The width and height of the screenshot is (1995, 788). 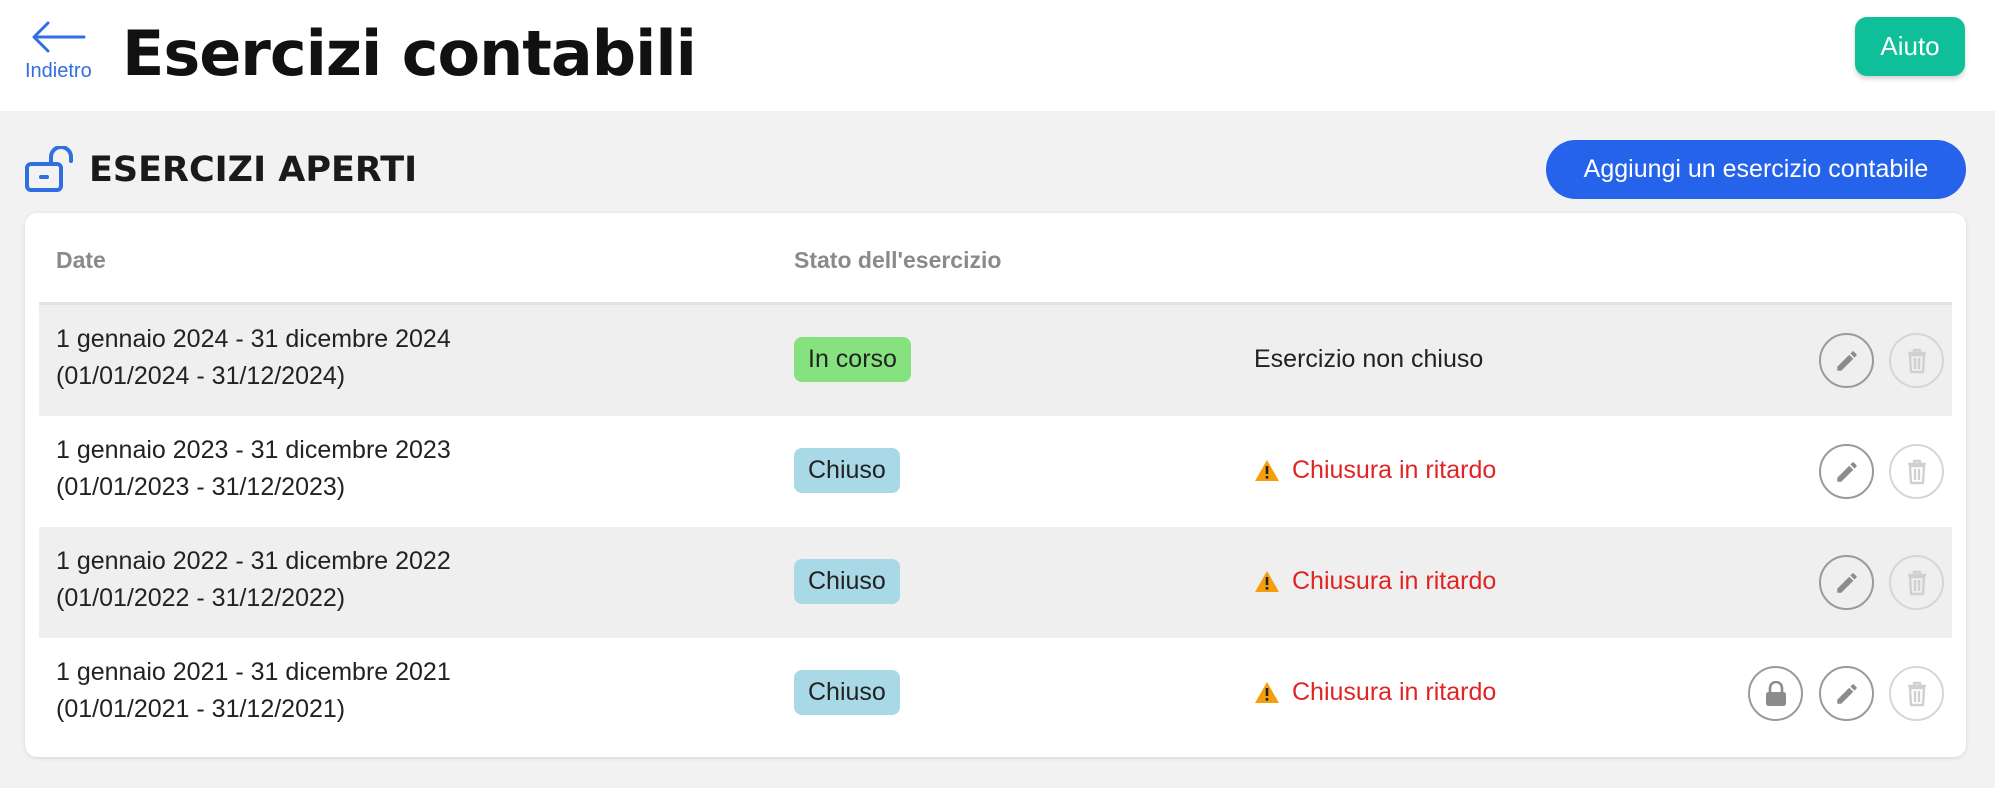 What do you see at coordinates (1756, 169) in the screenshot?
I see `add-fiscal-year-button: Aggiungi un esercizio contabile` at bounding box center [1756, 169].